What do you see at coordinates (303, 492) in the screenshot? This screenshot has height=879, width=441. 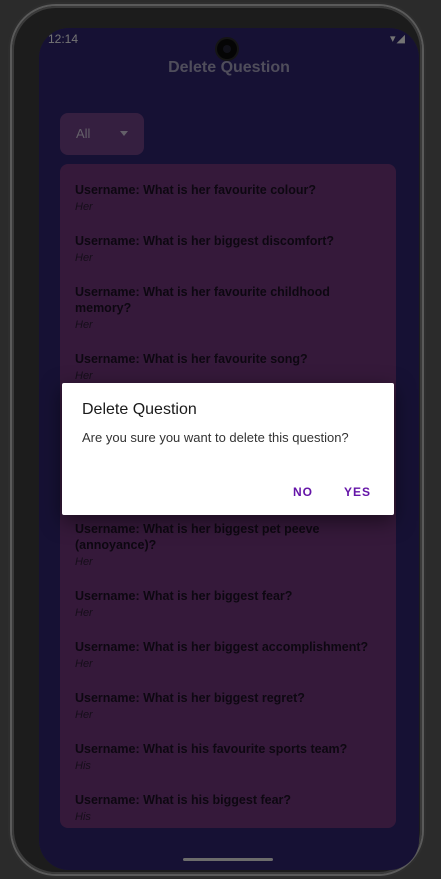 I see `no-button: NO` at bounding box center [303, 492].